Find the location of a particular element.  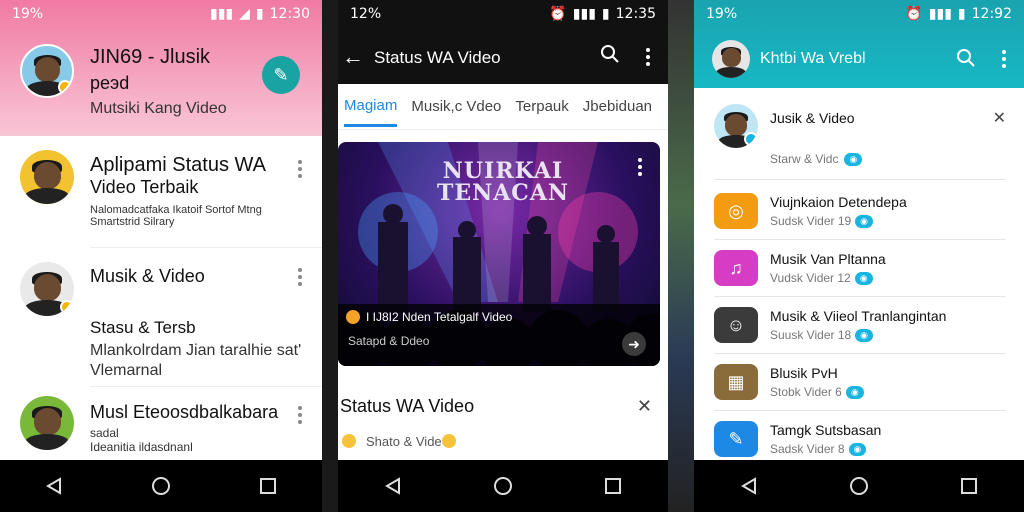

divider is located at coordinates (681, 256).